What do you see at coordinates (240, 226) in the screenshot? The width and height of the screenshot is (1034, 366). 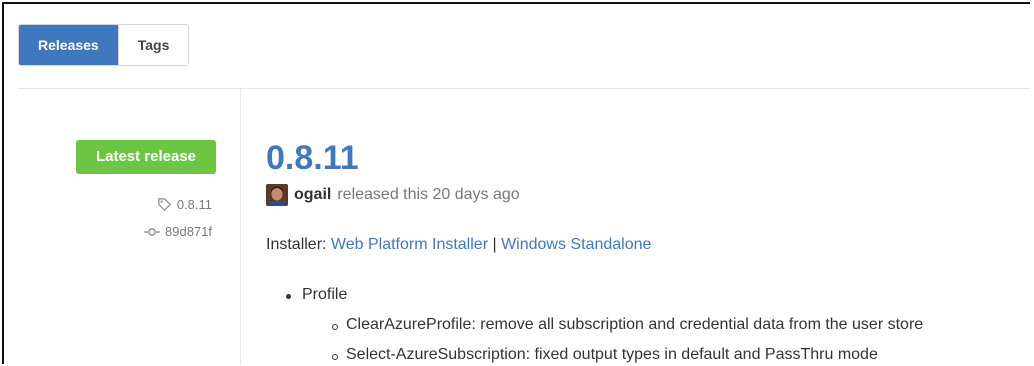 I see `divider-vertical` at bounding box center [240, 226].